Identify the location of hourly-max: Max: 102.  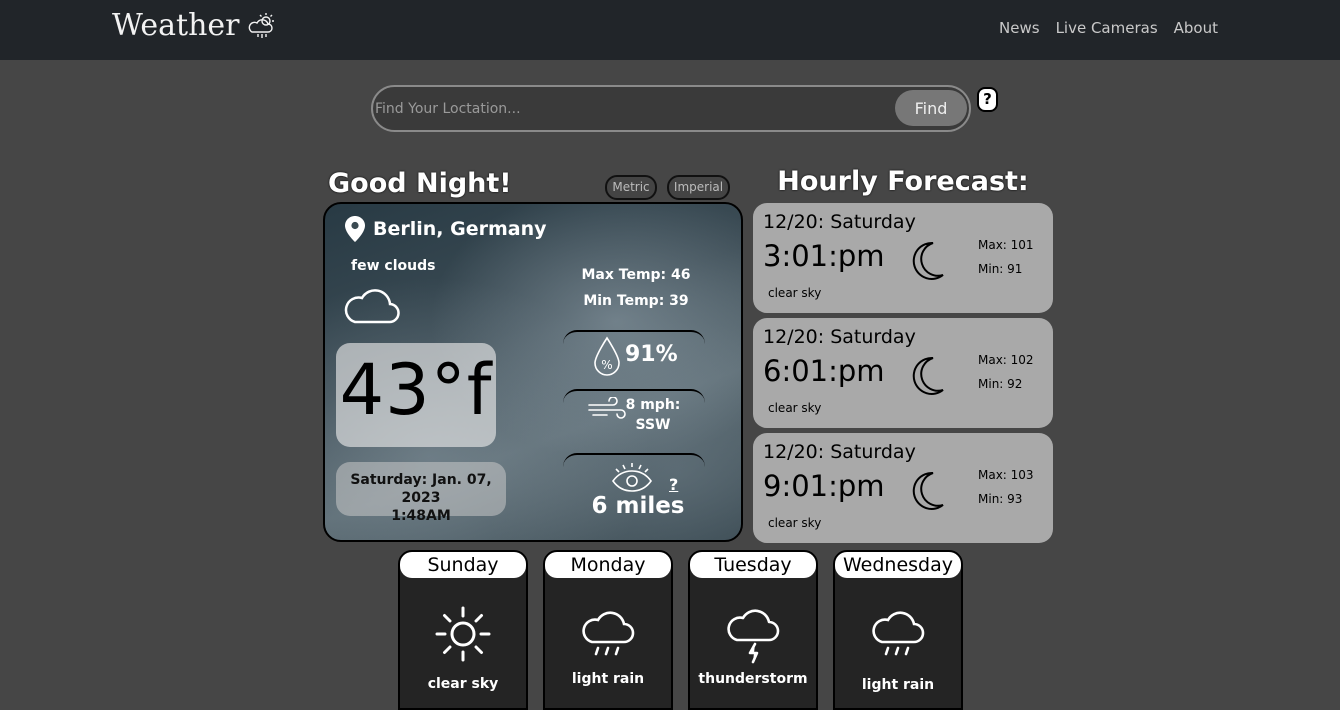
(1006, 360).